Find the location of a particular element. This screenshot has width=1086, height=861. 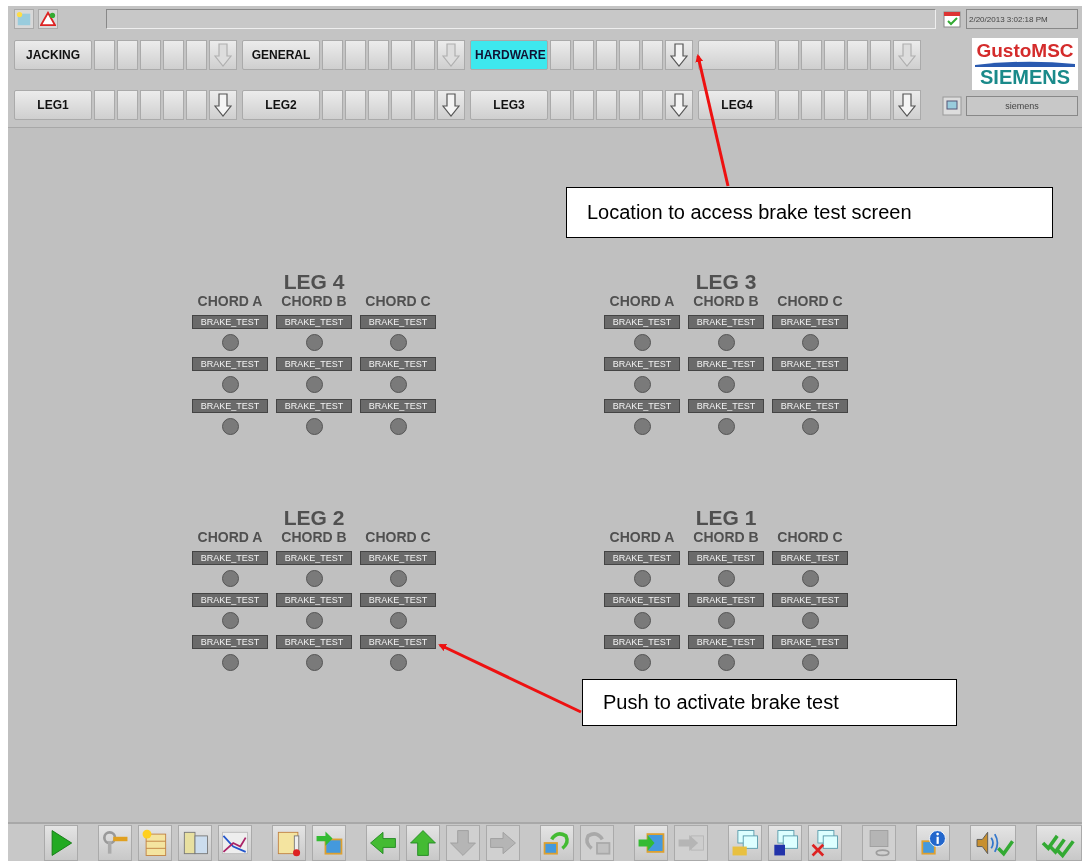

menu-button: LEG4 is located at coordinates (737, 105).